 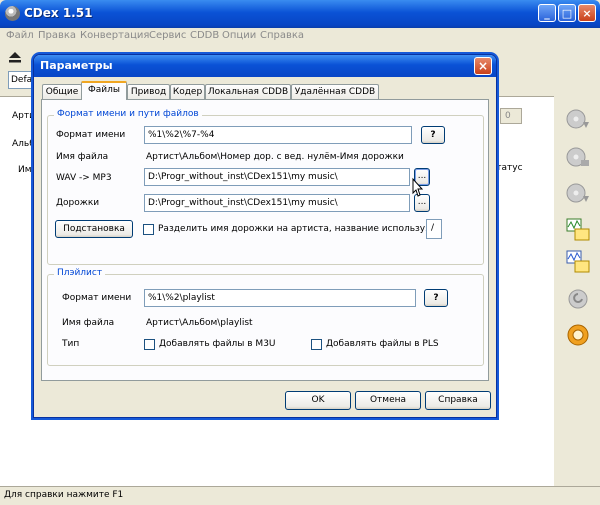 What do you see at coordinates (300, 14) in the screenshot?
I see `main-title-bar: CDex 1.51 _ □ ×` at bounding box center [300, 14].